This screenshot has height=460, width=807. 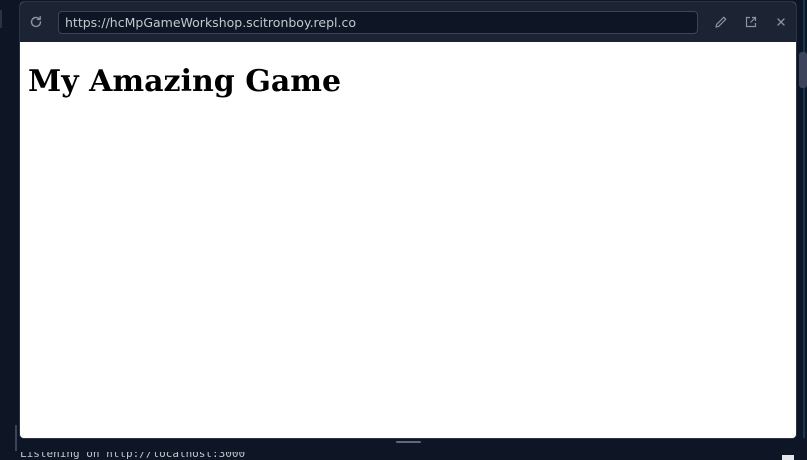 I want to click on page-heading: My Amazing Game, so click(x=185, y=81).